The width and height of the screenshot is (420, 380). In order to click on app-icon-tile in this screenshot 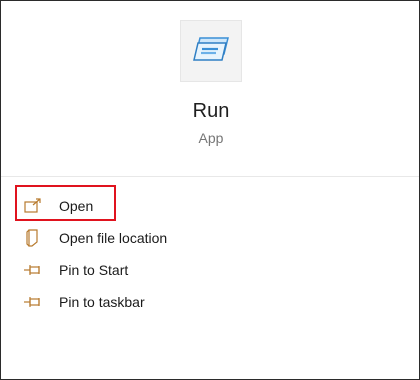, I will do `click(211, 51)`.